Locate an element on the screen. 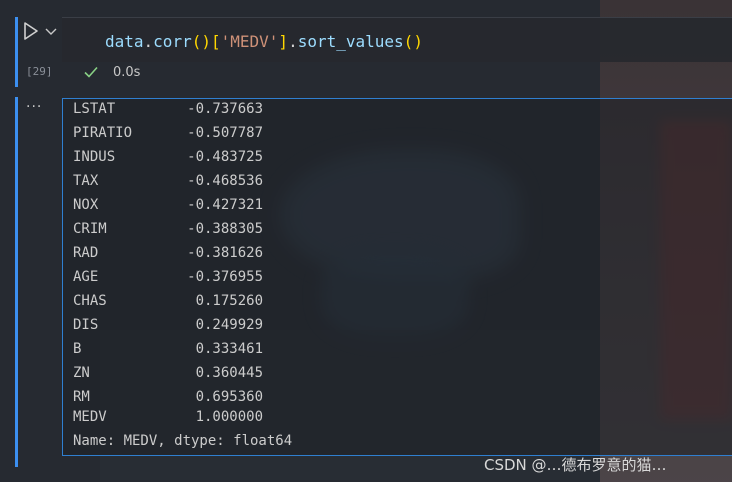  row-value: -0.468536 is located at coordinates (225, 181).